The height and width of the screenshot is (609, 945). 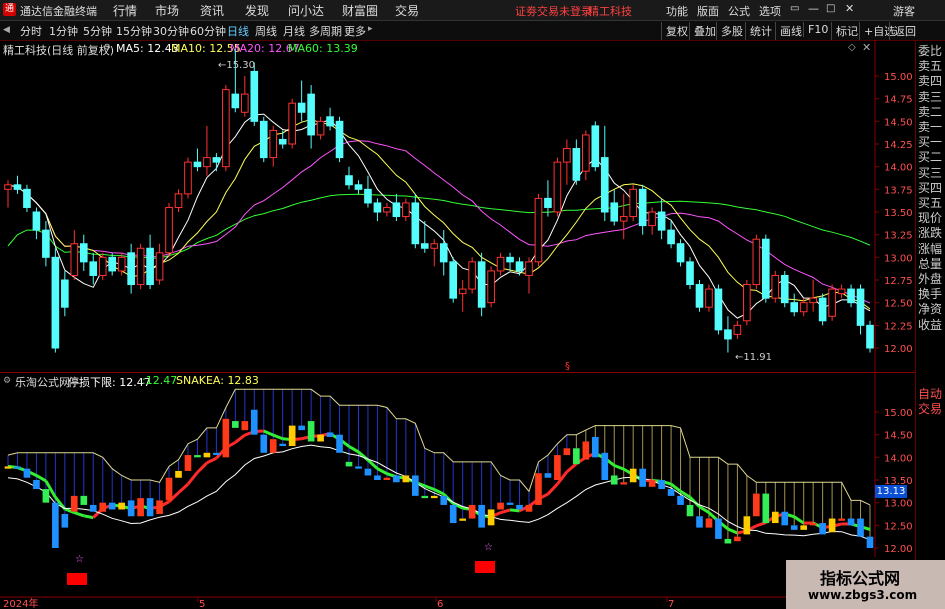 What do you see at coordinates (676, 31) in the screenshot?
I see `restore-right-button: 复权` at bounding box center [676, 31].